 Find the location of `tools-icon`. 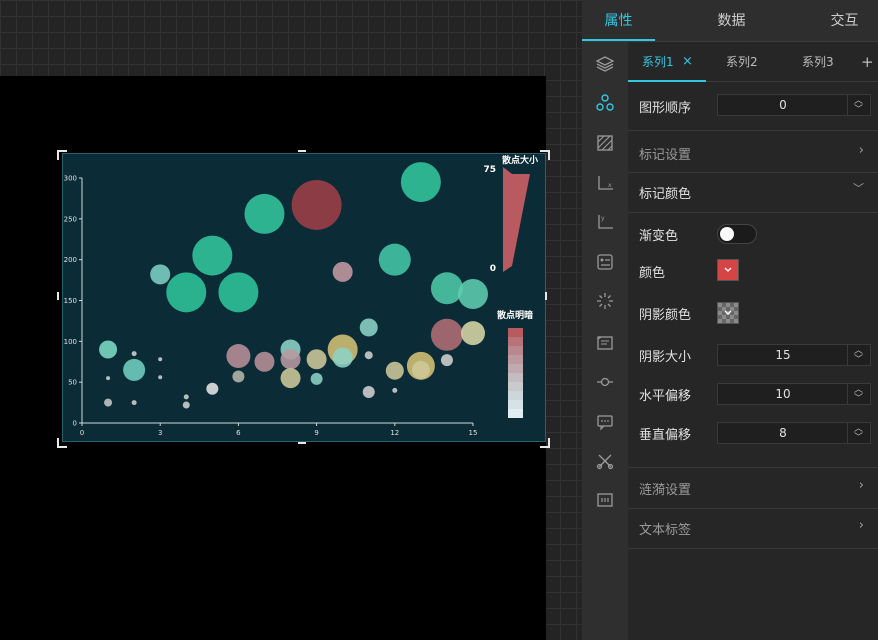

tools-icon is located at coordinates (605, 461).